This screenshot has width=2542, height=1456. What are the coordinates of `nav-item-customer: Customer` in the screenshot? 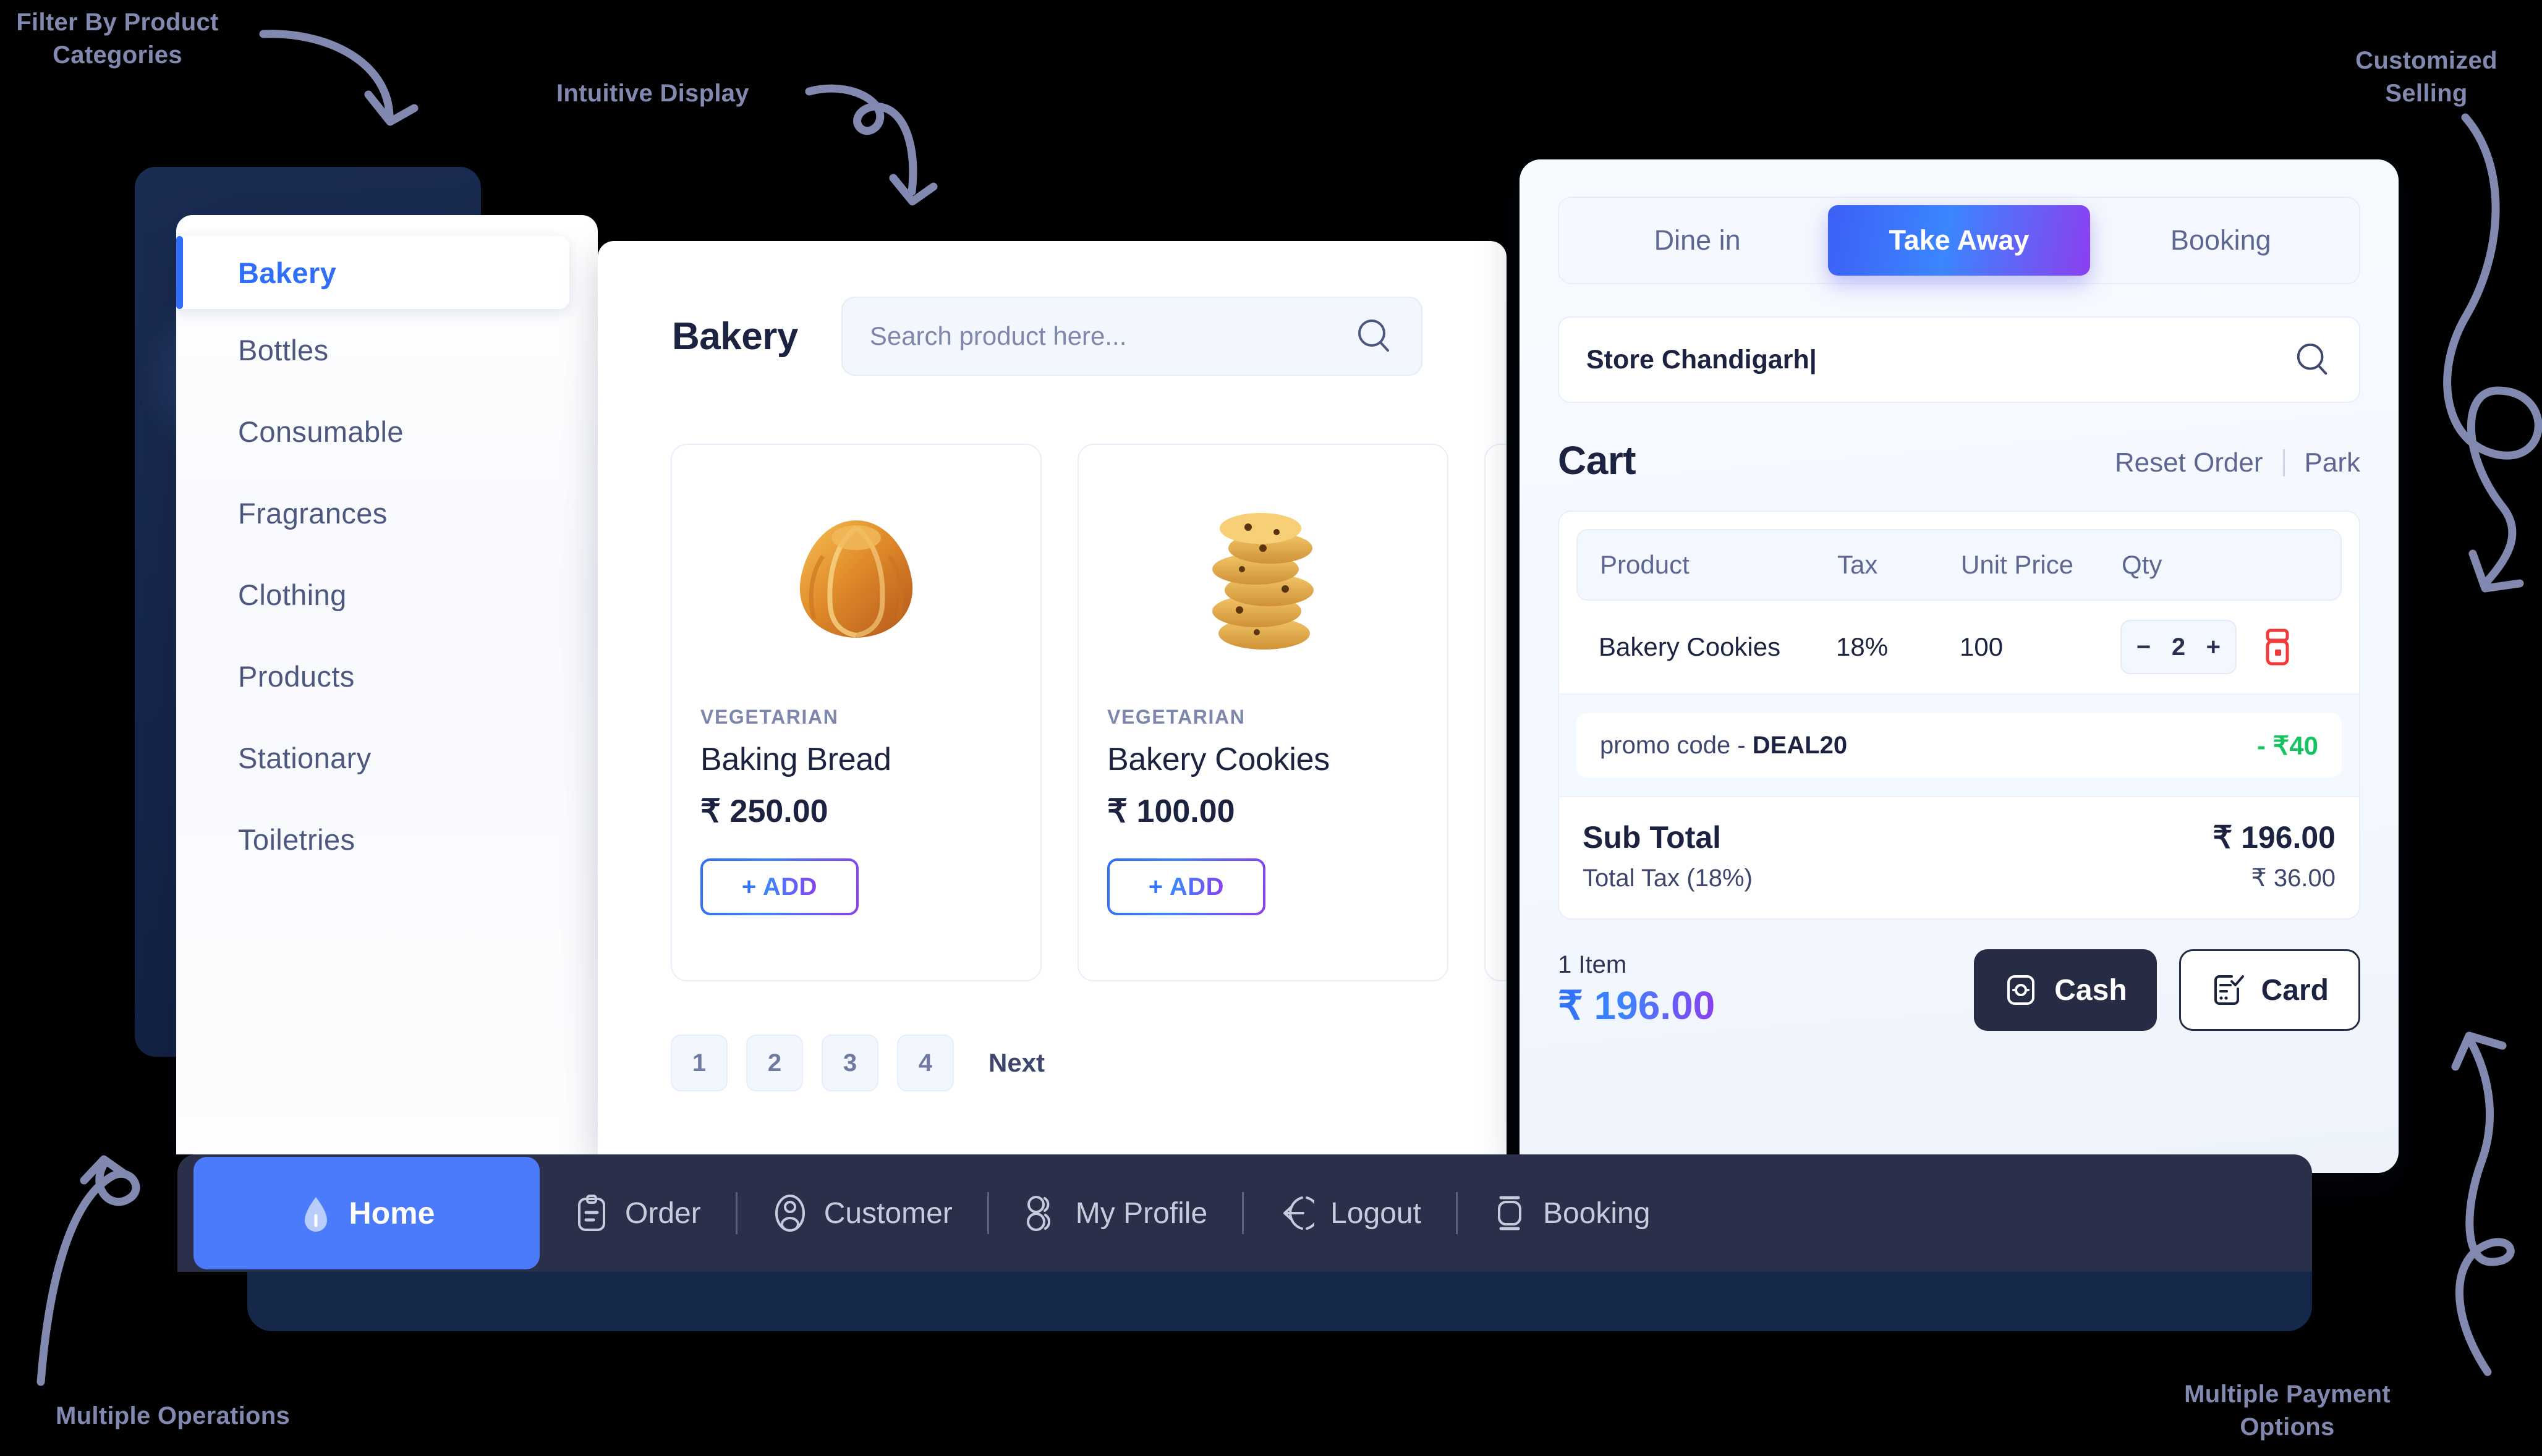 It's located at (863, 1213).